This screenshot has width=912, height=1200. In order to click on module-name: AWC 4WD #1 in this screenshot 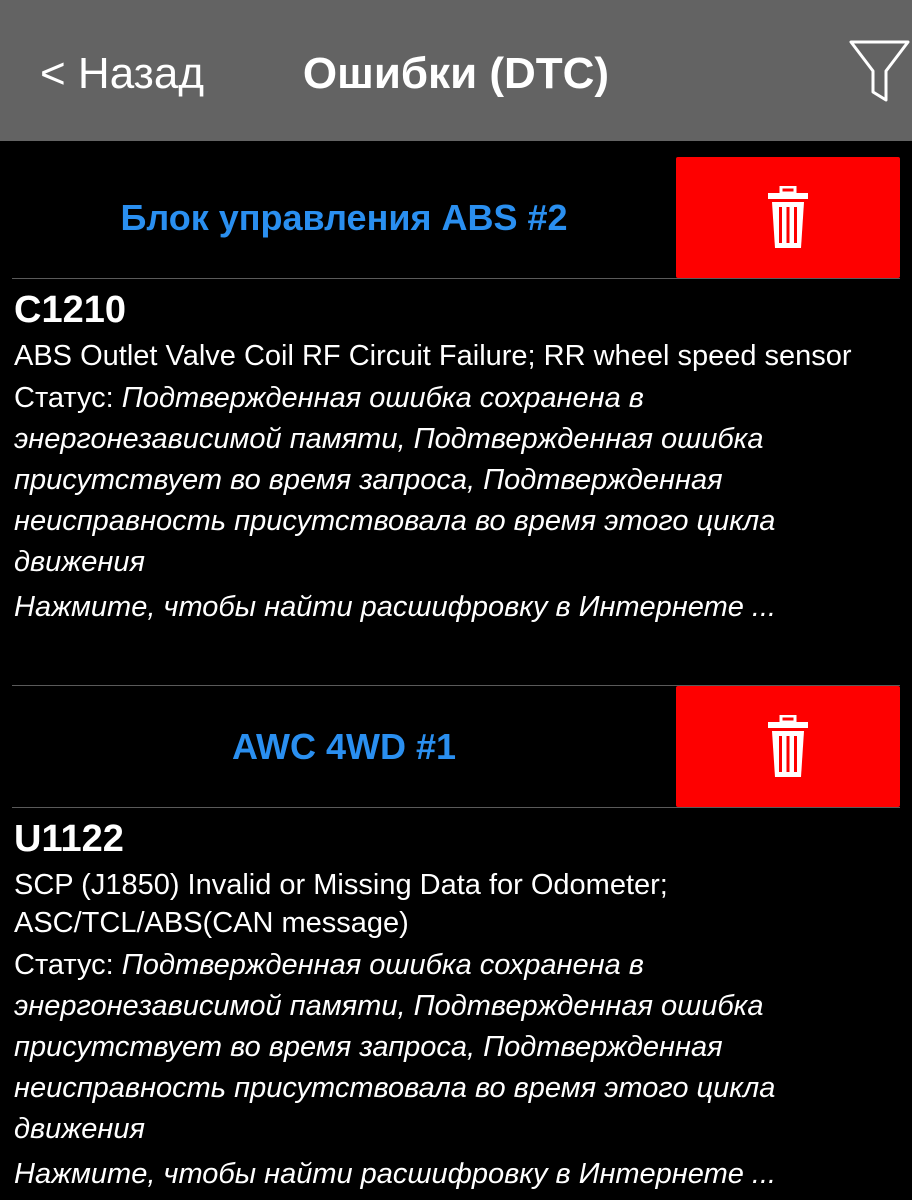, I will do `click(344, 746)`.